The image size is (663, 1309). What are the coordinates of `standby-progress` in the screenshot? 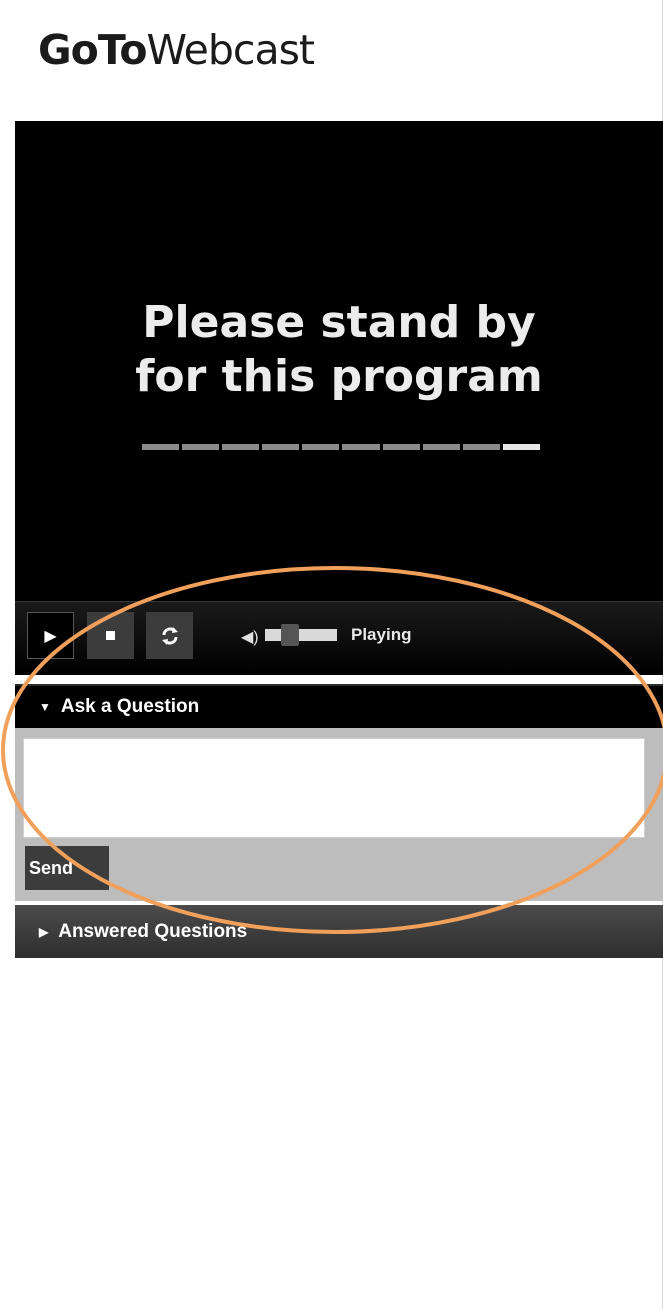 It's located at (341, 447).